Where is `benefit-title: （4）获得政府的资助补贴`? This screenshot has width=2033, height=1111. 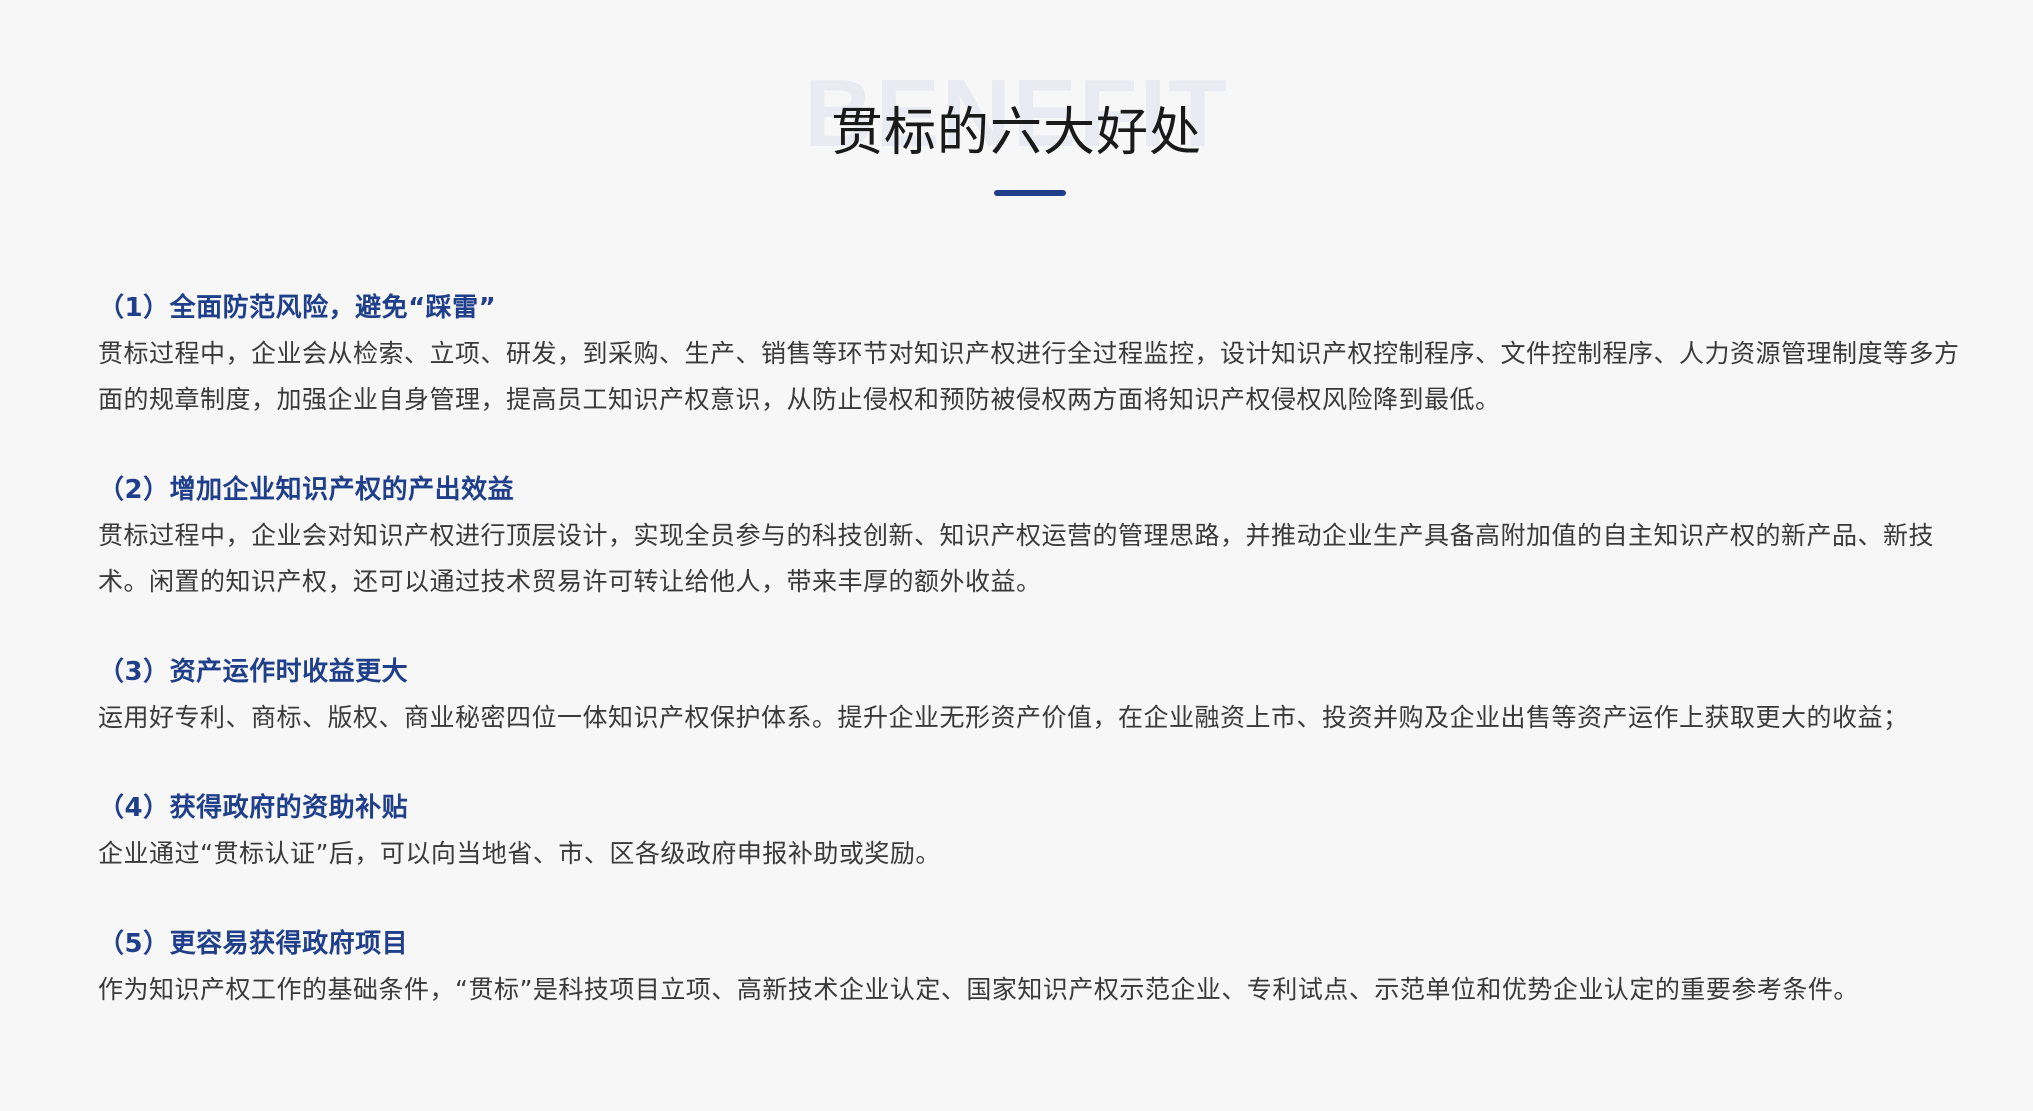
benefit-title: （4）获得政府的资助补贴 is located at coordinates (253, 808).